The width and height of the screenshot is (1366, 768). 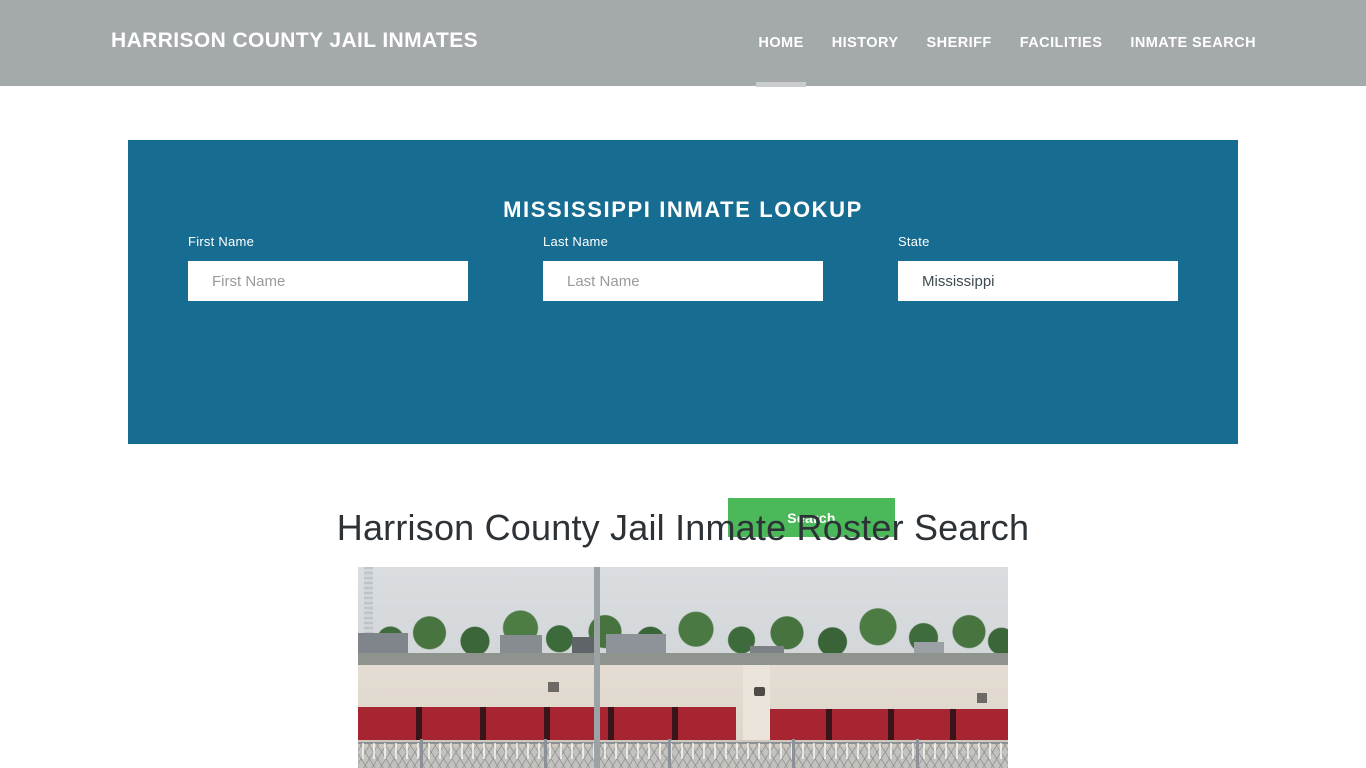 What do you see at coordinates (221, 241) in the screenshot?
I see `first-name-label: First Name` at bounding box center [221, 241].